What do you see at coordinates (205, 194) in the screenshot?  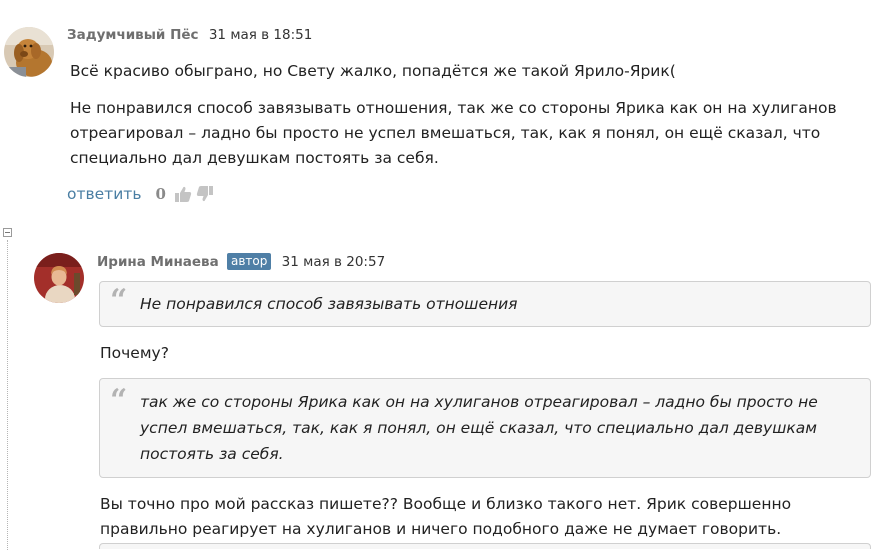 I see `thumbs-down-icon` at bounding box center [205, 194].